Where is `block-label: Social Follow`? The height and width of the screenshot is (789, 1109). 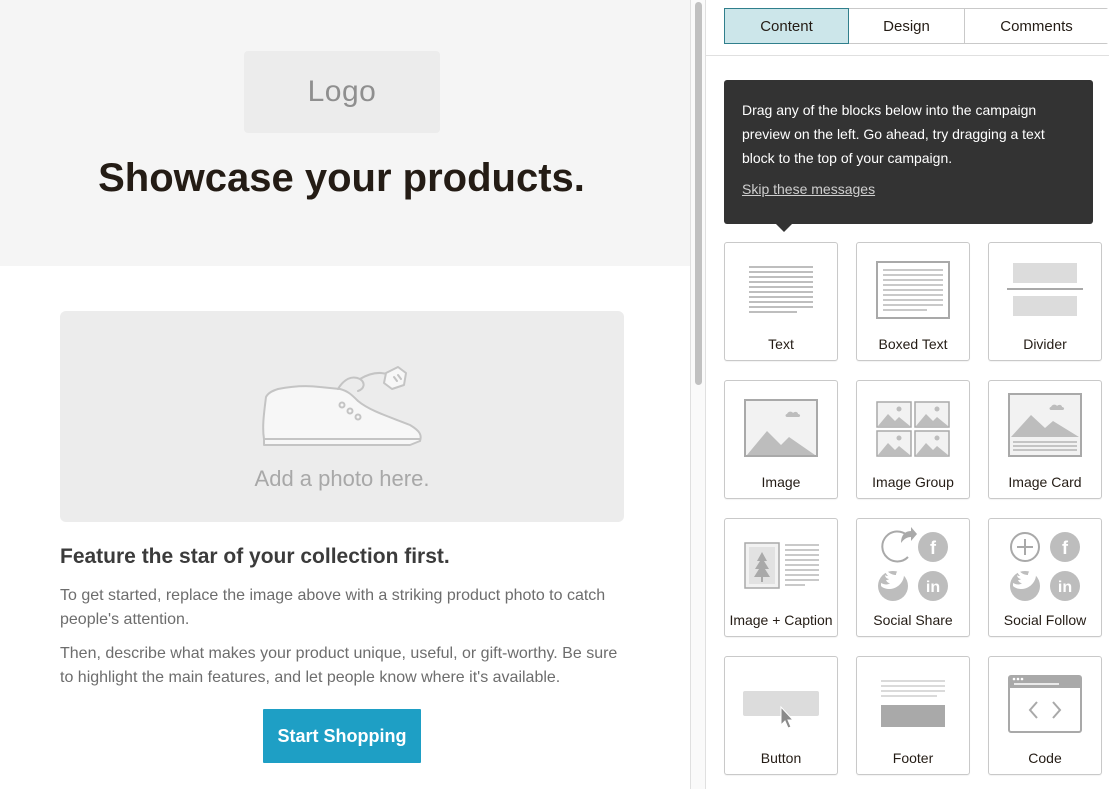
block-label: Social Follow is located at coordinates (1045, 620).